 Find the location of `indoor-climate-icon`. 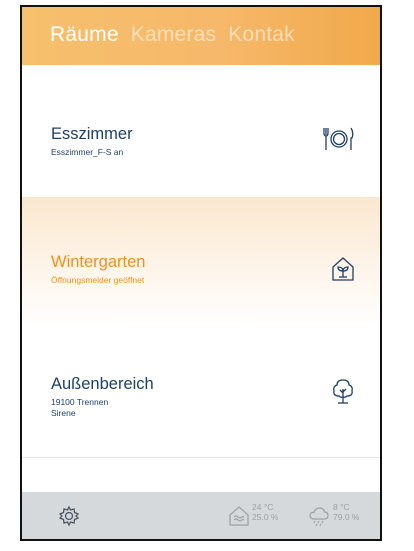

indoor-climate-icon is located at coordinates (239, 516).